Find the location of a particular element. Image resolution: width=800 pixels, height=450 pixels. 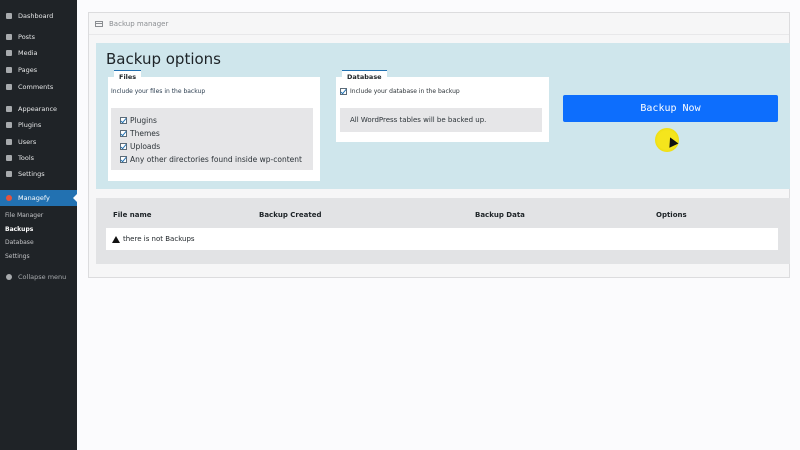

settings-icon is located at coordinates (9, 174).